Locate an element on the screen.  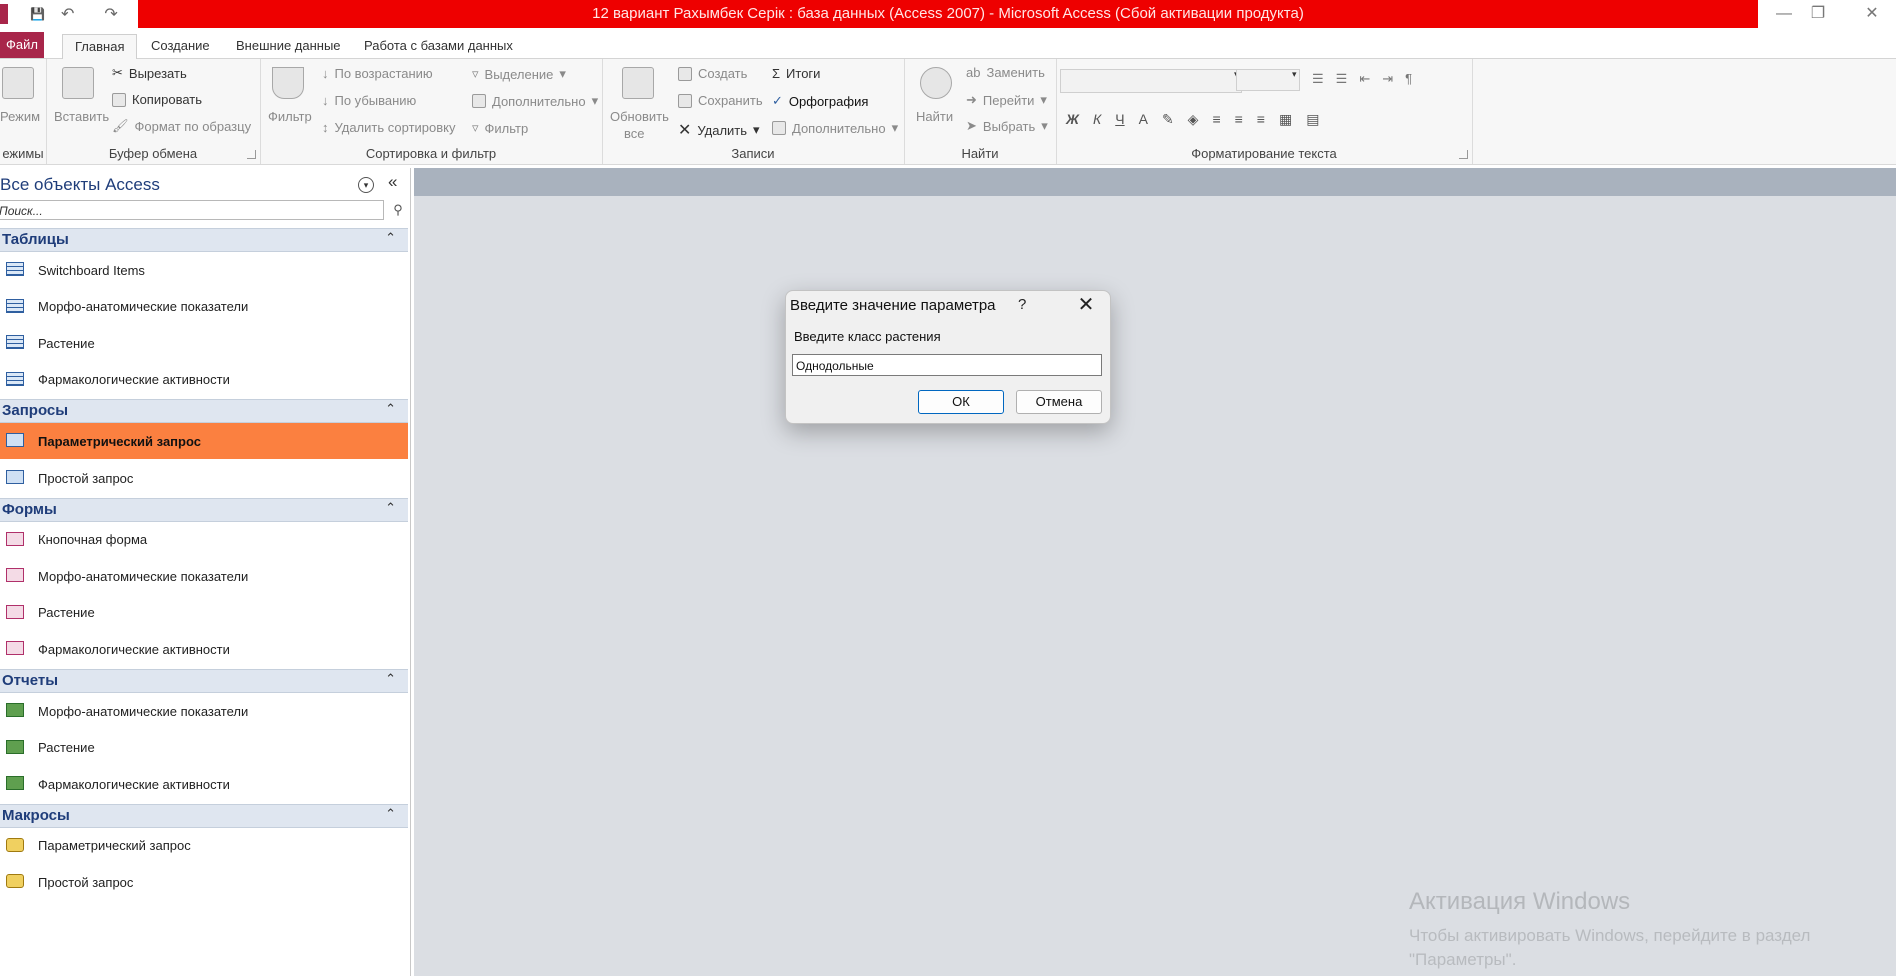
alt-row-color-icon: ▤ is located at coordinates (1312, 119).